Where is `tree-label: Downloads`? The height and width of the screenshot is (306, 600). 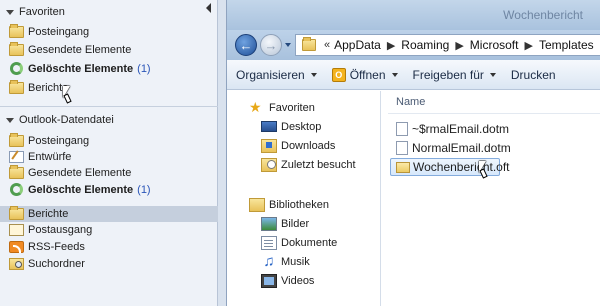 tree-label: Downloads is located at coordinates (308, 146).